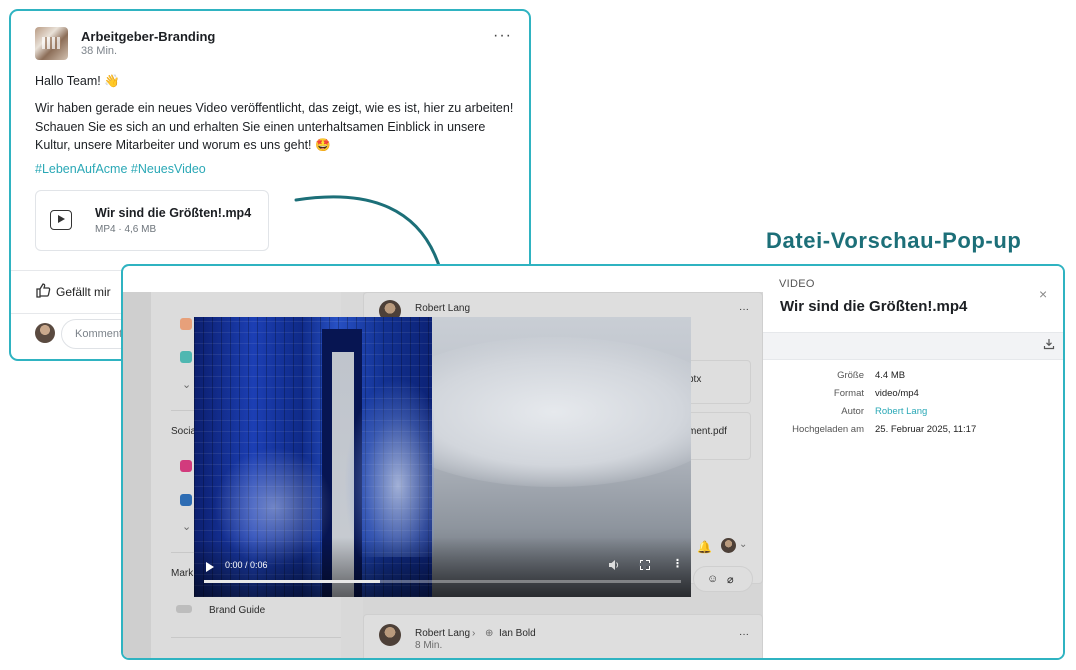  Describe the element at coordinates (389, 467) in the screenshot. I see `video-frame-reflection` at that location.